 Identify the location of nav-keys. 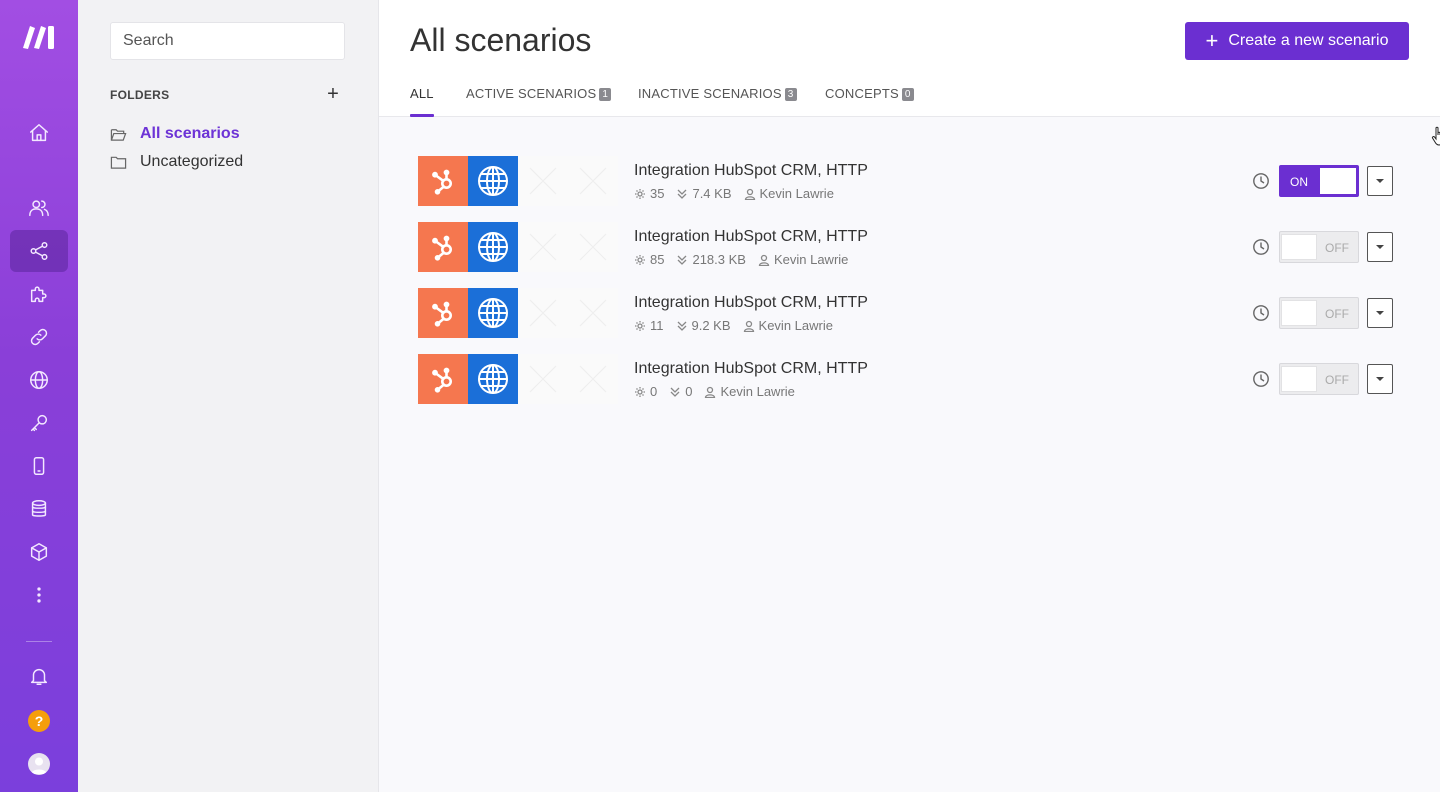
(39, 423).